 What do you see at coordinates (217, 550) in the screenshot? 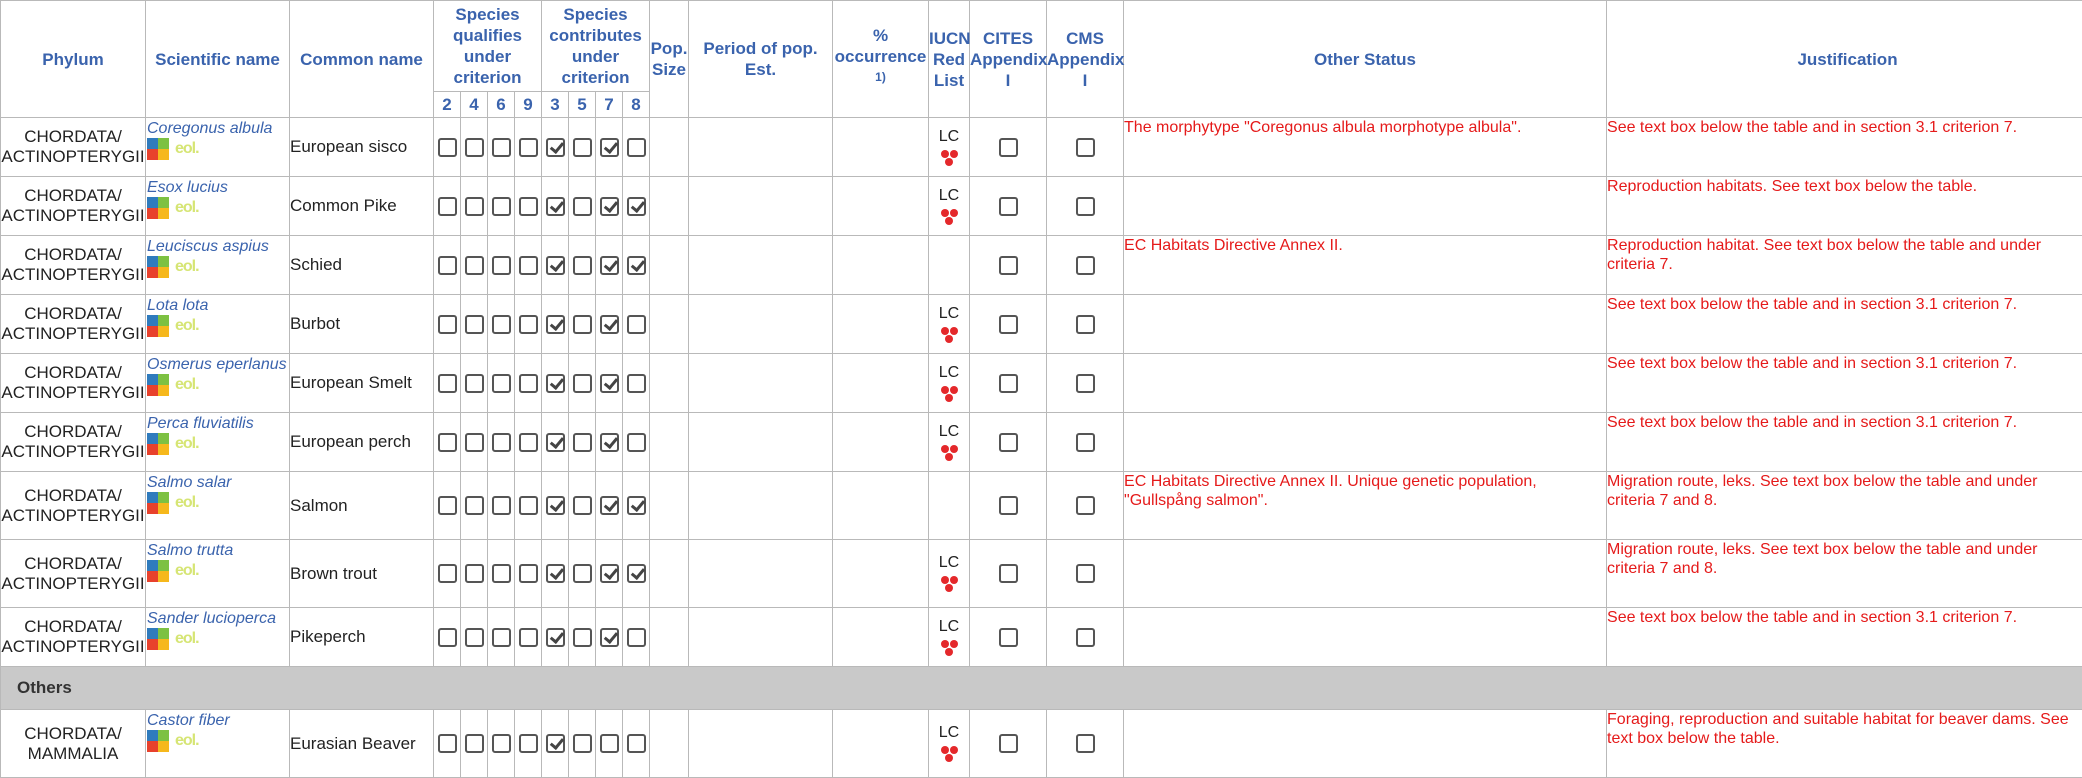
I see `scientific-name-link: Salmo trutta` at bounding box center [217, 550].